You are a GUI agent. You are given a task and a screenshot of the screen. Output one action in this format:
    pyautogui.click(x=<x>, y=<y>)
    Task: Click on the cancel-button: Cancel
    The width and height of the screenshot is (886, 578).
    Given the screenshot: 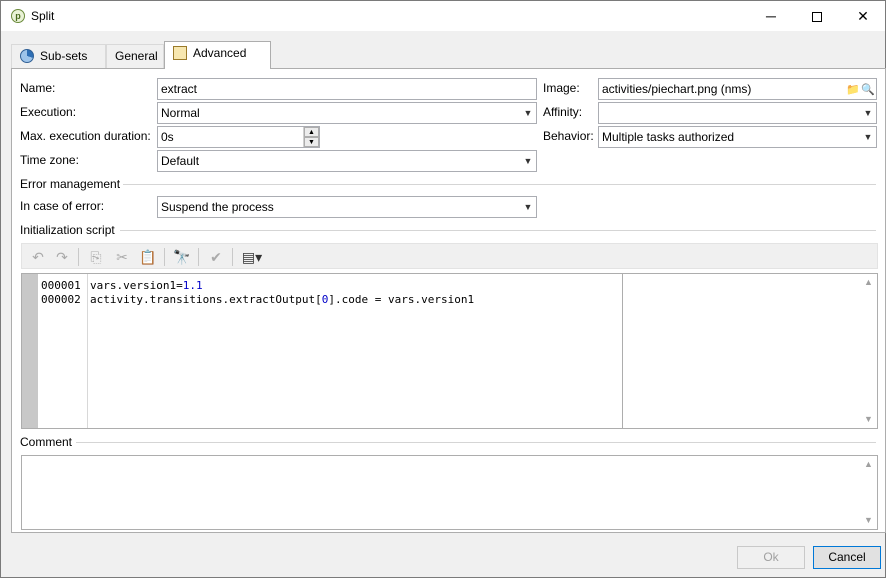 What is the action you would take?
    pyautogui.click(x=847, y=557)
    